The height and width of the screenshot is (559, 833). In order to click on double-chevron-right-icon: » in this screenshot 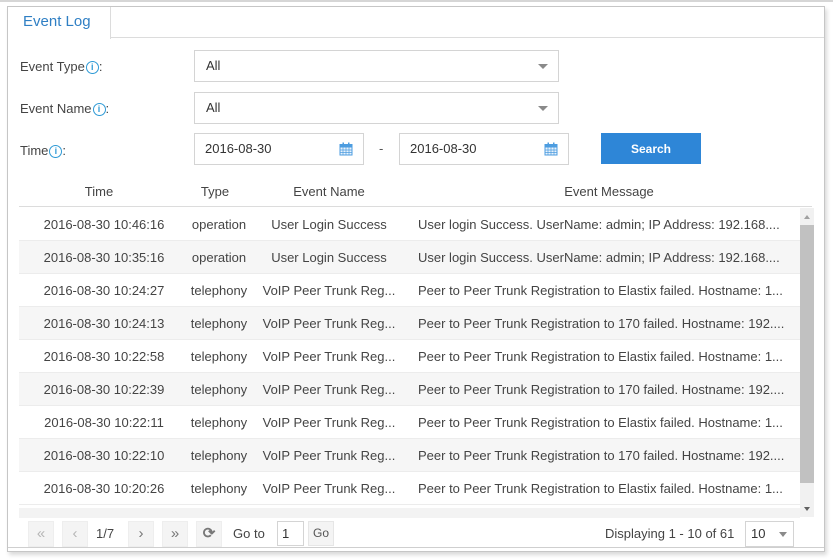, I will do `click(175, 533)`.